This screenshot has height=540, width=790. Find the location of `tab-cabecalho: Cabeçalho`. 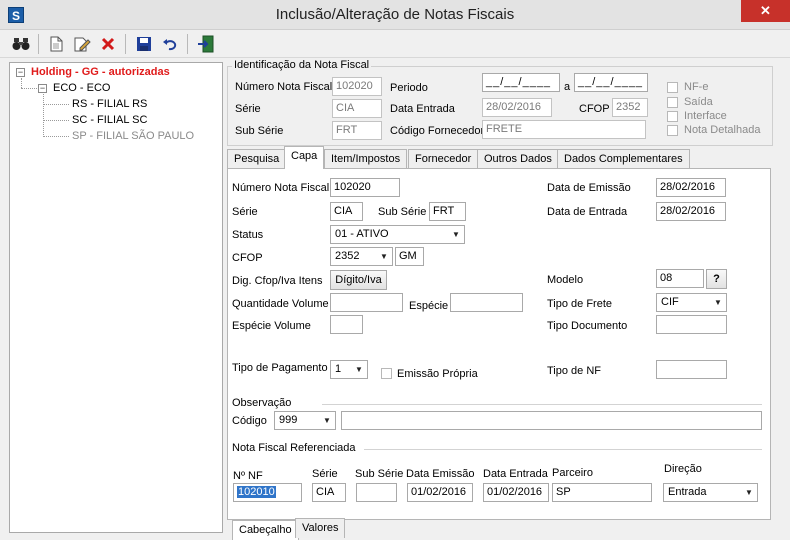

tab-cabecalho: Cabeçalho is located at coordinates (265, 530).